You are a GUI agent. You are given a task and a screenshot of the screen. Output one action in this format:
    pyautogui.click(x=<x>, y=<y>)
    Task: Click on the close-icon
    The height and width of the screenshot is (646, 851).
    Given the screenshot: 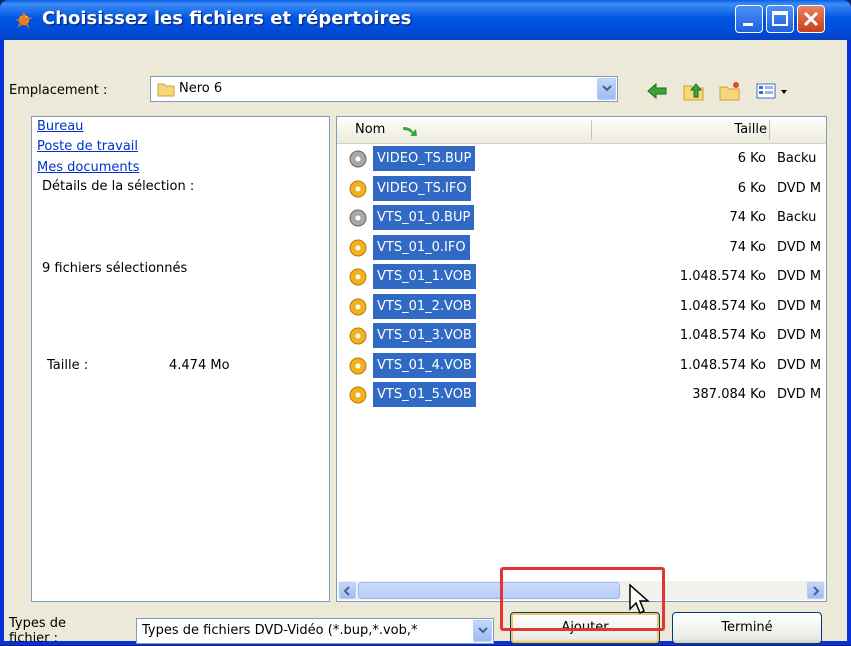 What is the action you would take?
    pyautogui.click(x=811, y=19)
    